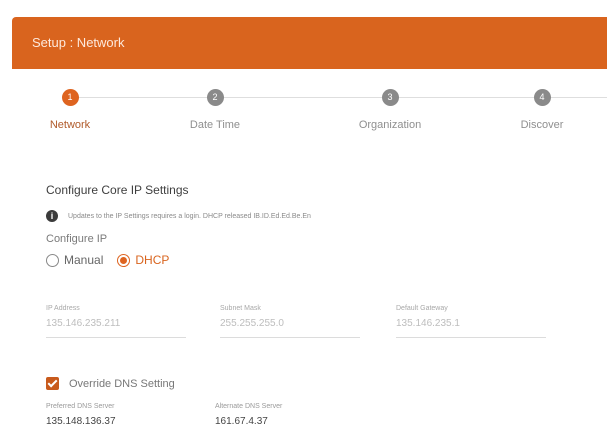 The width and height of the screenshot is (607, 445). I want to click on preferred-dns-input: 135.148.136.37, so click(116, 425).